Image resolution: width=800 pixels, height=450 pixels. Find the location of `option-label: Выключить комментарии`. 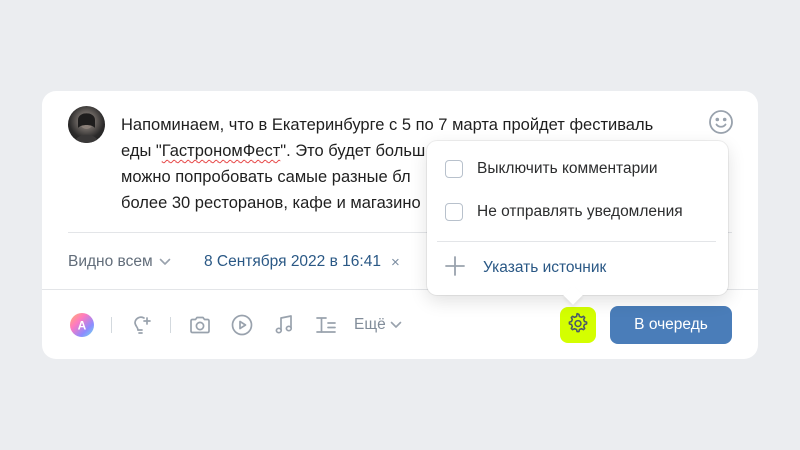

option-label: Выключить комментарии is located at coordinates (567, 168).